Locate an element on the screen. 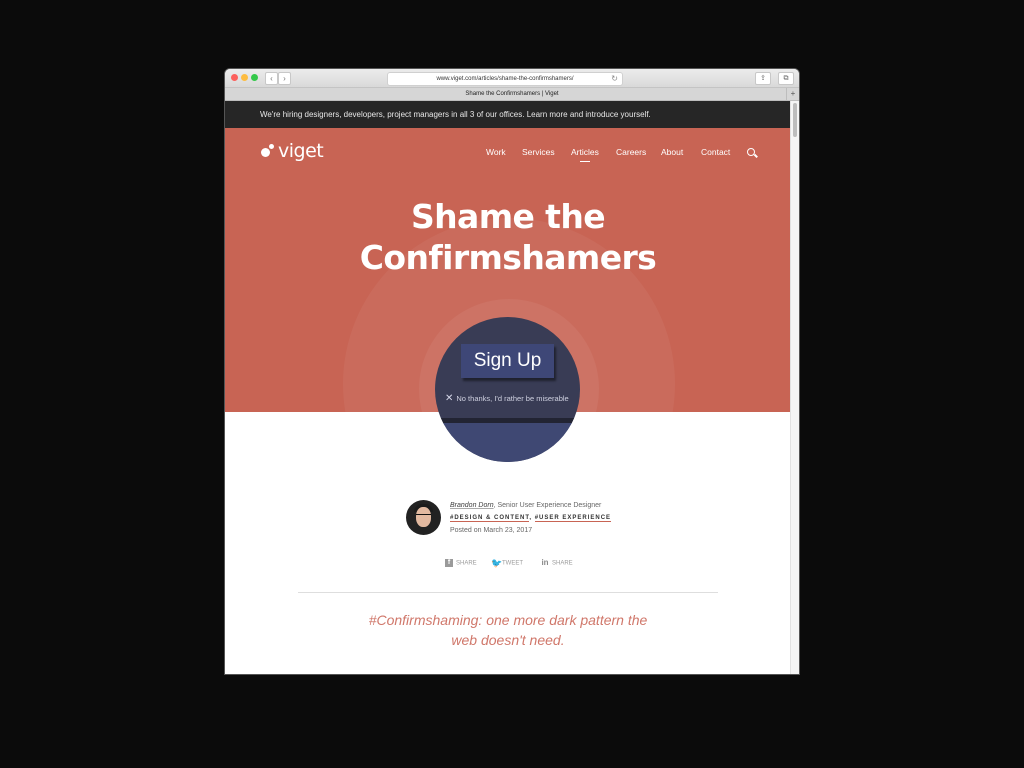  decline-text: No thanks, I'd rather be miserable is located at coordinates (512, 398).